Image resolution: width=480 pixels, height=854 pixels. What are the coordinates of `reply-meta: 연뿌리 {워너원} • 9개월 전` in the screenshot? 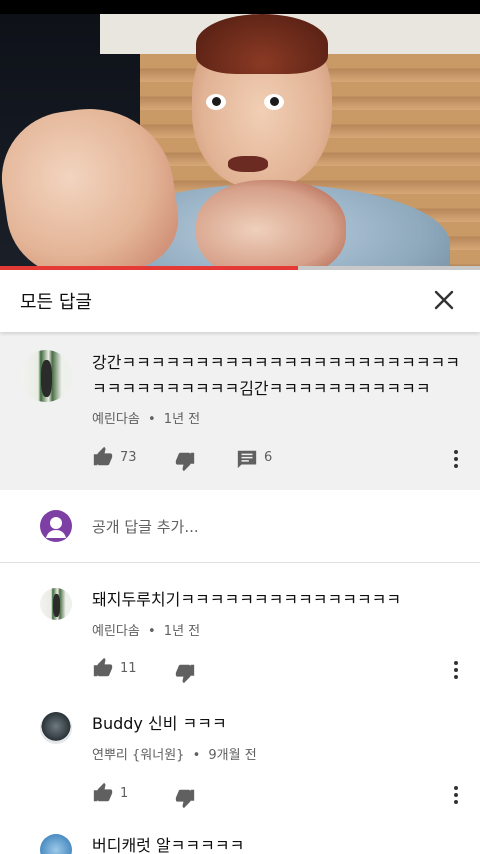 It's located at (174, 753).